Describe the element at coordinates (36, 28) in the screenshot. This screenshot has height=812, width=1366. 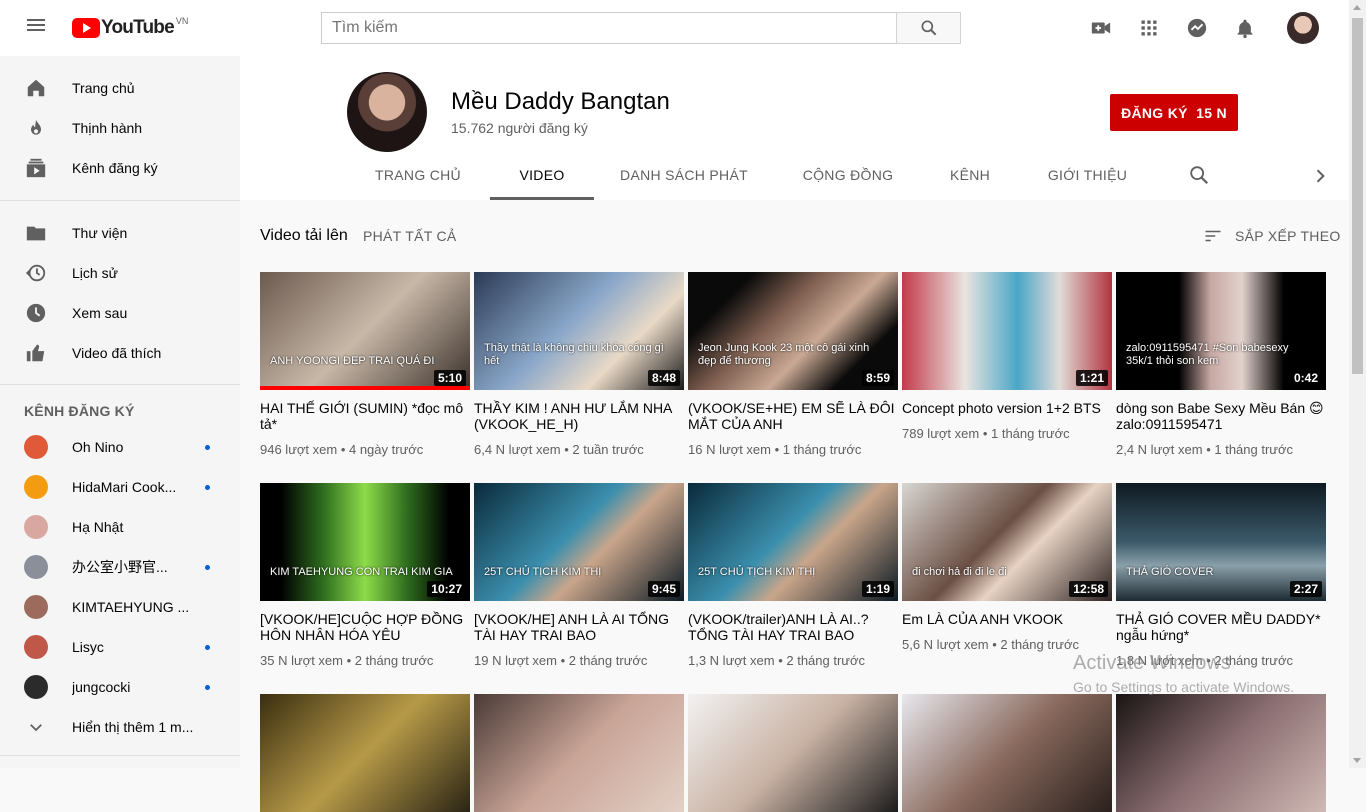
I see `menu-icon` at that location.